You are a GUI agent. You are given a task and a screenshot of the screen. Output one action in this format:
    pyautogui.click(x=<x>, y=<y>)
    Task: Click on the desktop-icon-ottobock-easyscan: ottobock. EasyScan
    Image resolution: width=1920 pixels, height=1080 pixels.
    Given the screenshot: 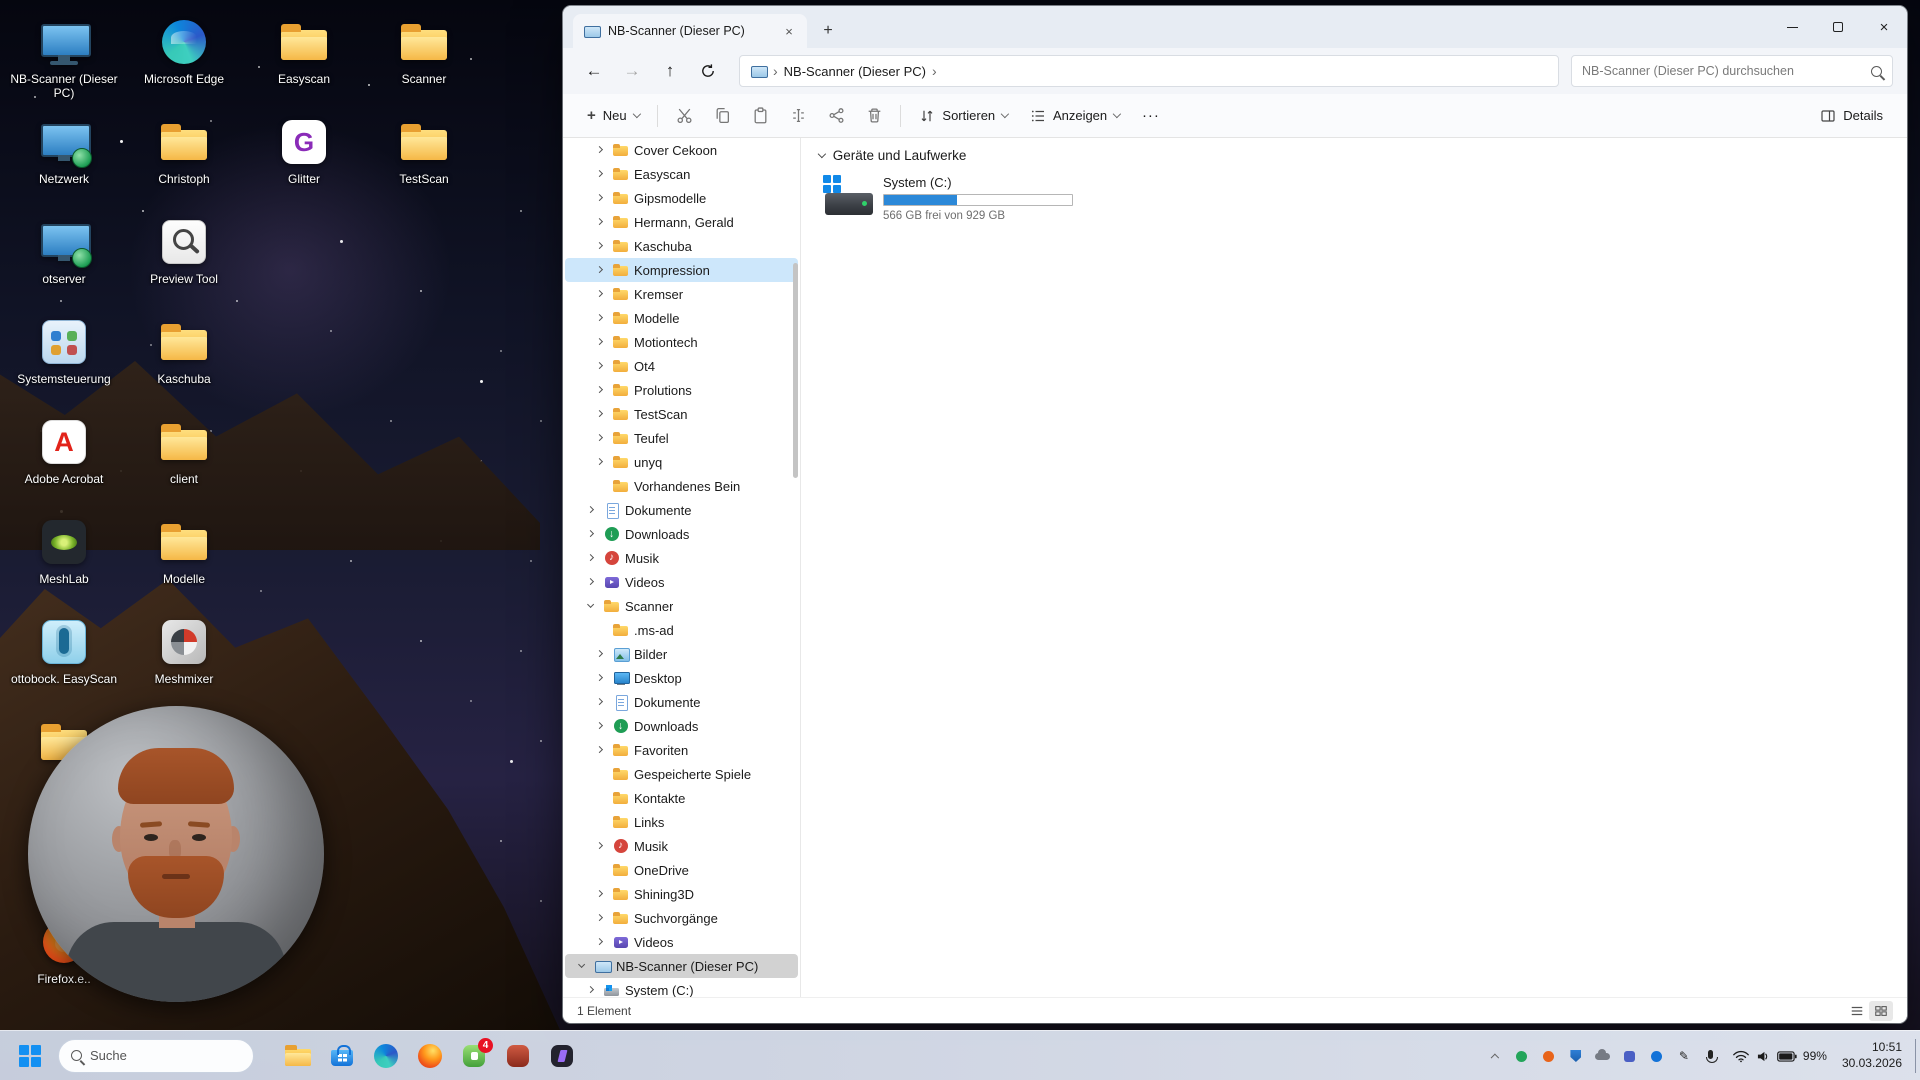 What is the action you would take?
    pyautogui.click(x=64, y=650)
    